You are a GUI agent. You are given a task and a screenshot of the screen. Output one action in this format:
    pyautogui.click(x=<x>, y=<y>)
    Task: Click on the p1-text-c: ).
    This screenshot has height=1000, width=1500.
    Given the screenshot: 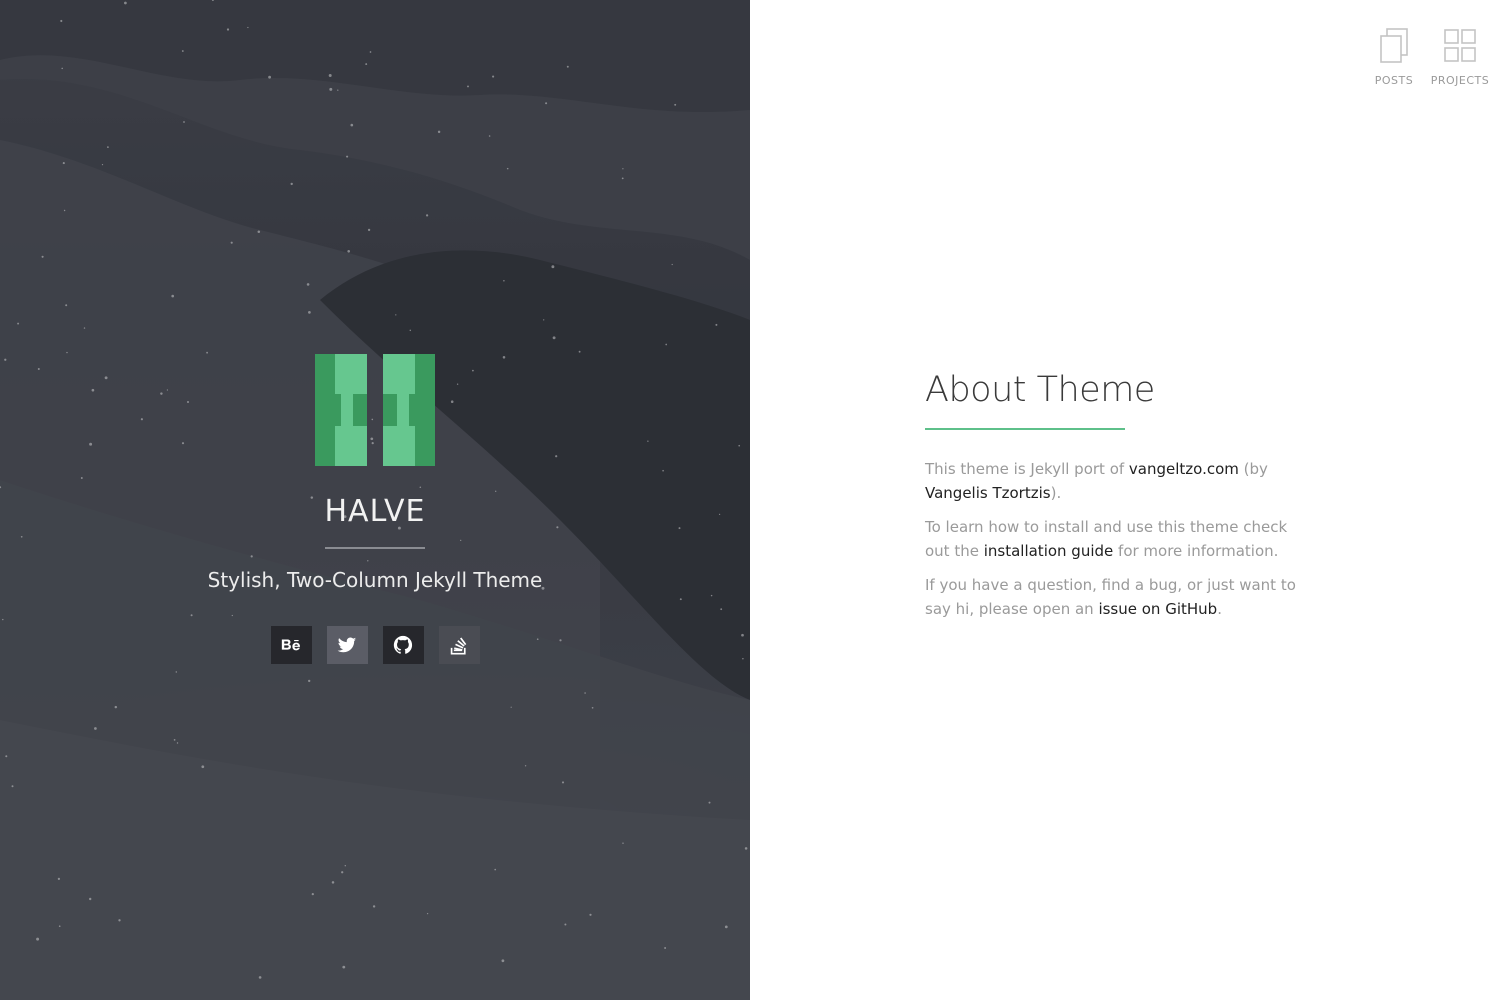 What is the action you would take?
    pyautogui.click(x=1056, y=493)
    